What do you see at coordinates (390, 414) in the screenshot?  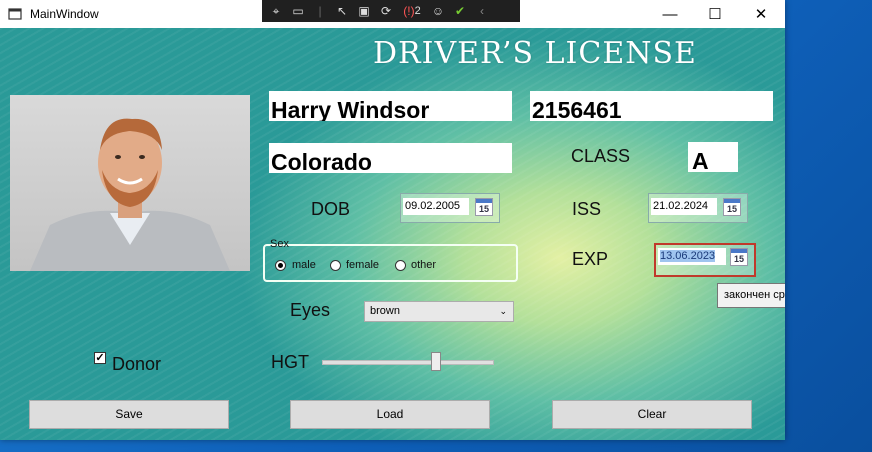 I see `load-button: Load` at bounding box center [390, 414].